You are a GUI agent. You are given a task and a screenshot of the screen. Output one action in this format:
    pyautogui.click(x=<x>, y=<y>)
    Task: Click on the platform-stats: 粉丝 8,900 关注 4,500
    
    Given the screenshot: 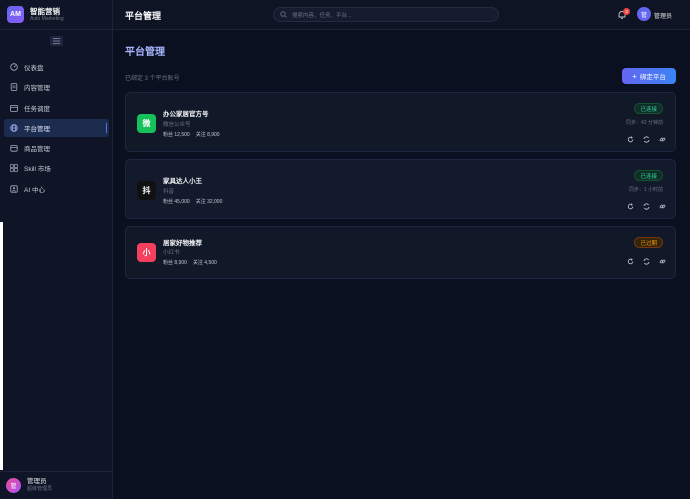 What is the action you would take?
    pyautogui.click(x=190, y=262)
    